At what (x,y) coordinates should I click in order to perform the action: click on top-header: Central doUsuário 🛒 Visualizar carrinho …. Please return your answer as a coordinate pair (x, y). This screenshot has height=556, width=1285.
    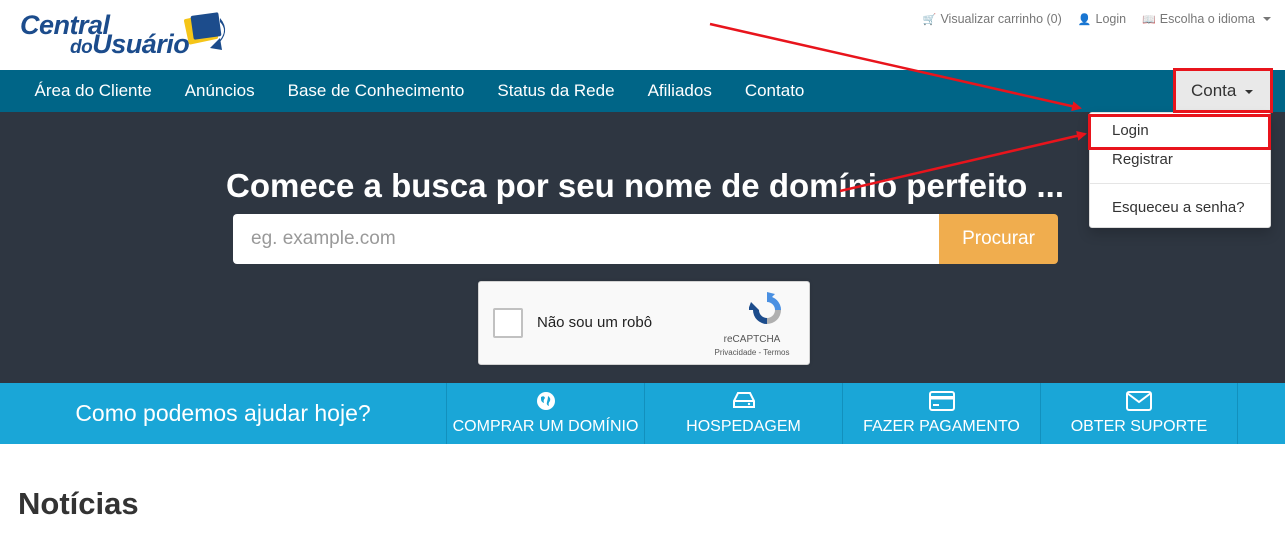
    Looking at the image, I should click on (642, 35).